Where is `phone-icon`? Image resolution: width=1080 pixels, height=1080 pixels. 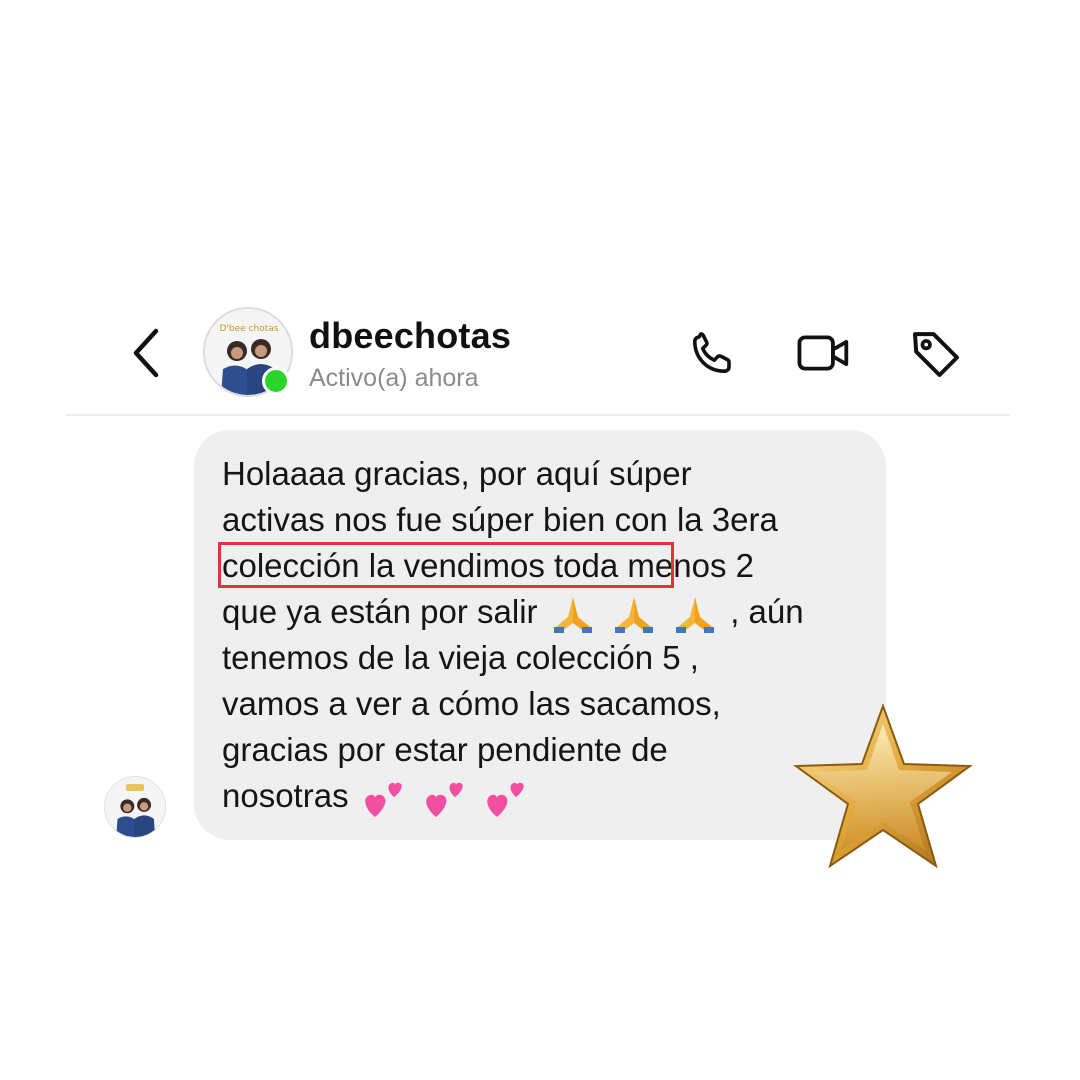 phone-icon is located at coordinates (711, 353).